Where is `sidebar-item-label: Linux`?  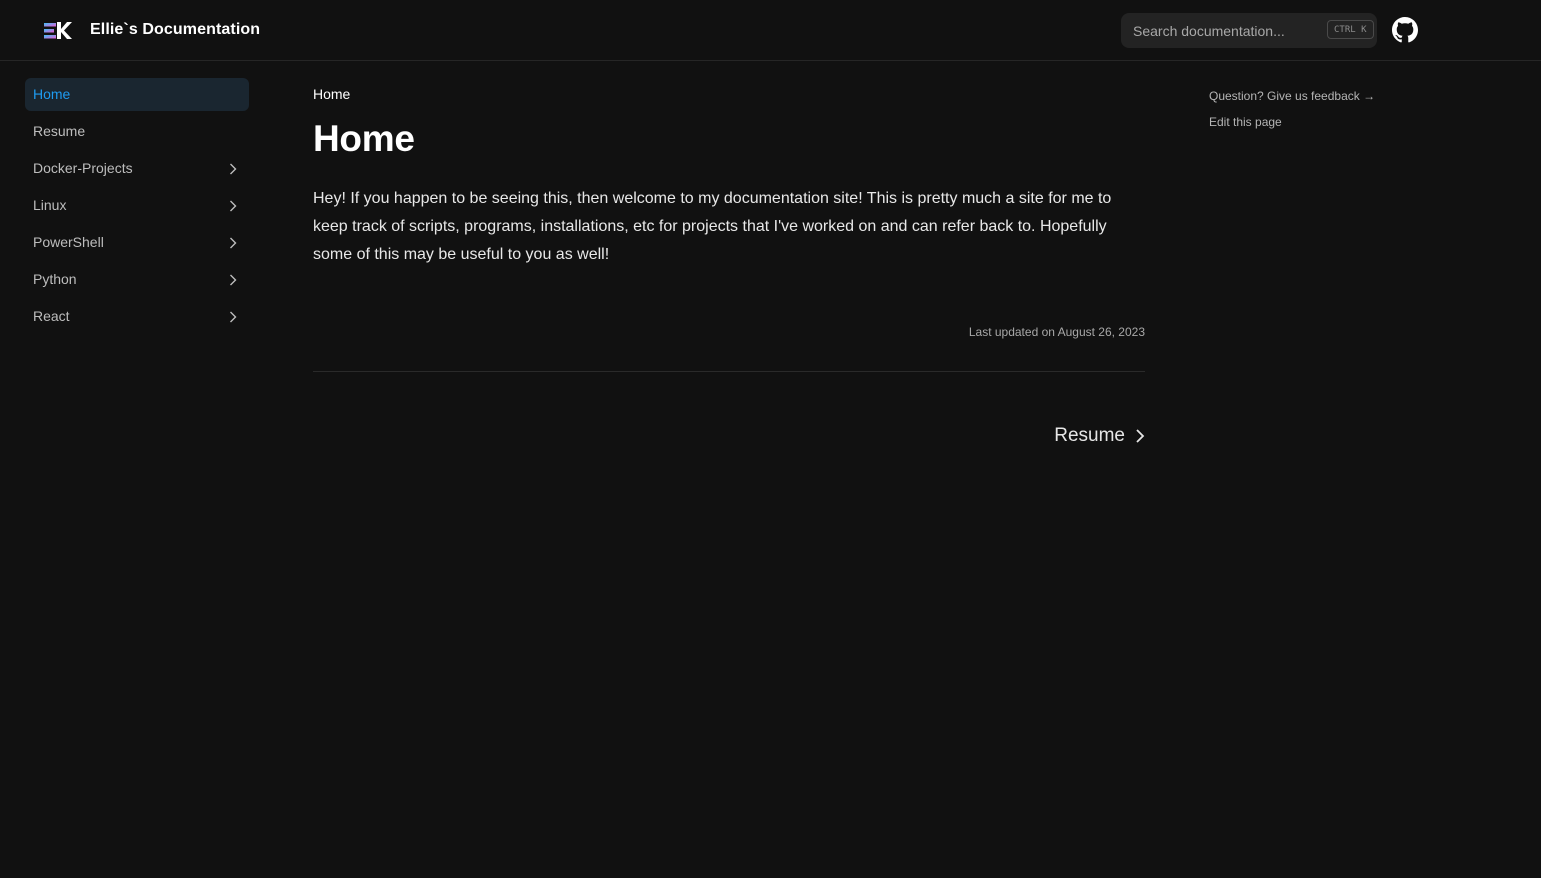 sidebar-item-label: Linux is located at coordinates (50, 205).